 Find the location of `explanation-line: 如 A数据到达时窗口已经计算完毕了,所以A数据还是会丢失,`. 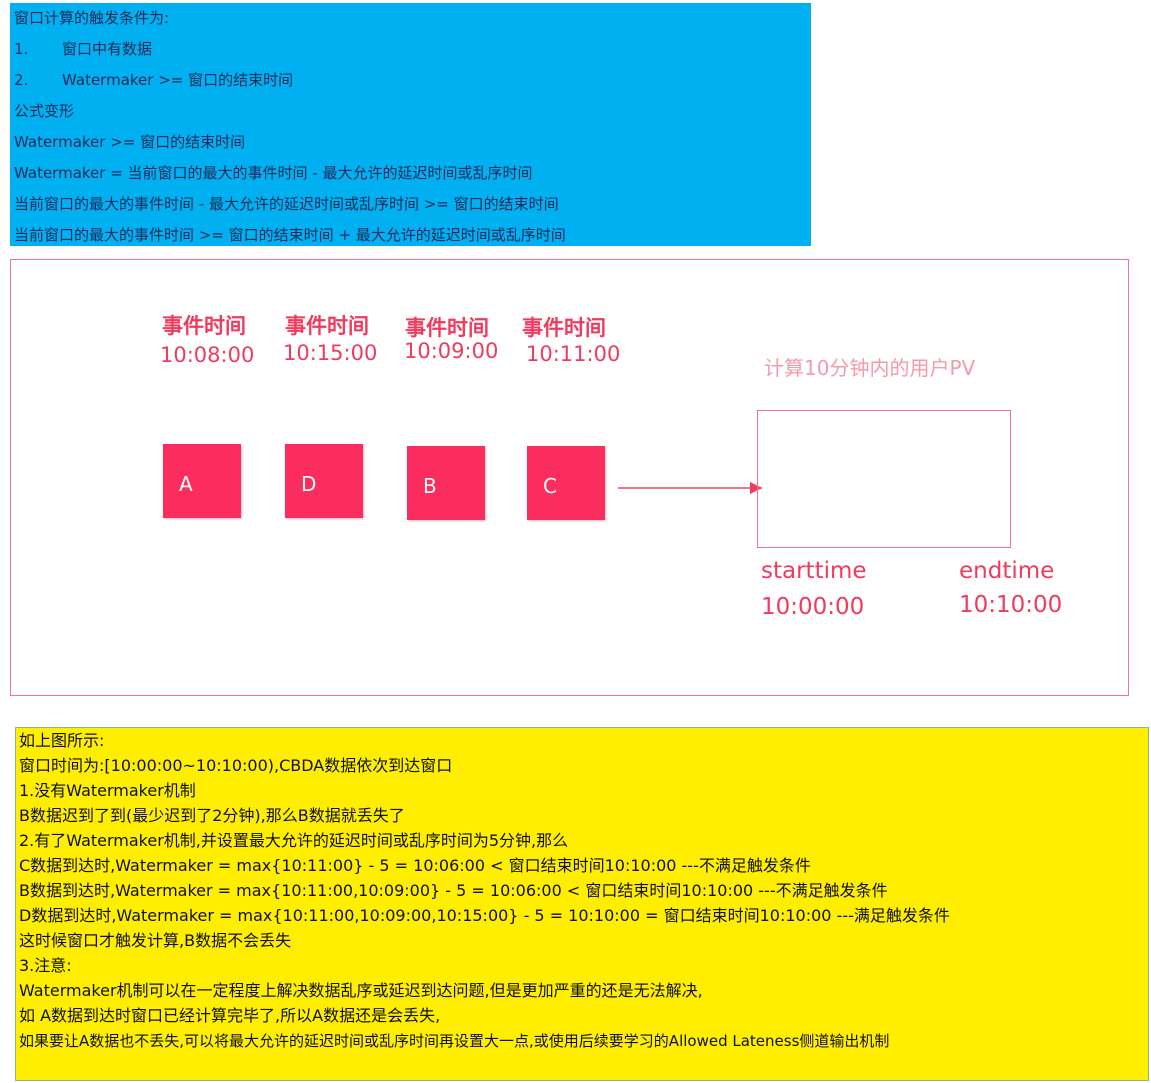

explanation-line: 如 A数据到达时窗口已经计算完毕了,所以A数据还是会丢失, is located at coordinates (230, 1015).